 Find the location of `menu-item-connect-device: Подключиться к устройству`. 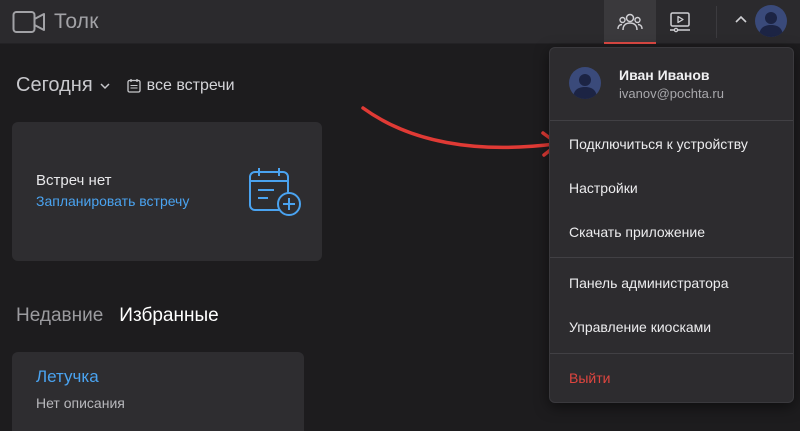

menu-item-connect-device: Подключиться к устройству is located at coordinates (658, 144).